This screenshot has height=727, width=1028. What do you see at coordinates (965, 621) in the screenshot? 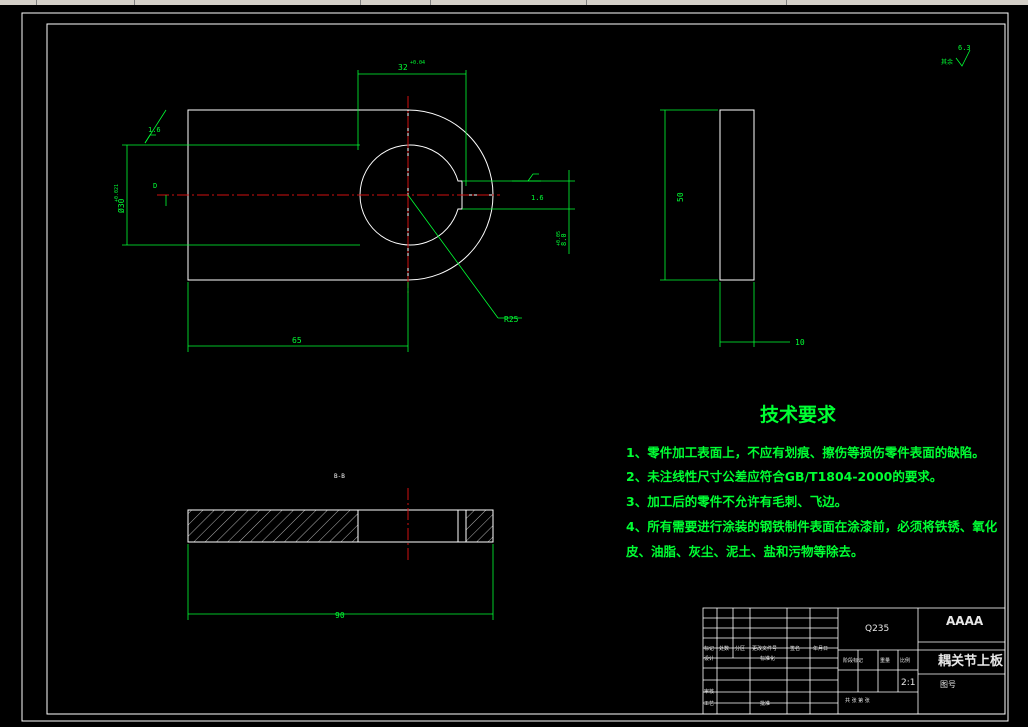
I see `company-name: AAAA` at bounding box center [965, 621].